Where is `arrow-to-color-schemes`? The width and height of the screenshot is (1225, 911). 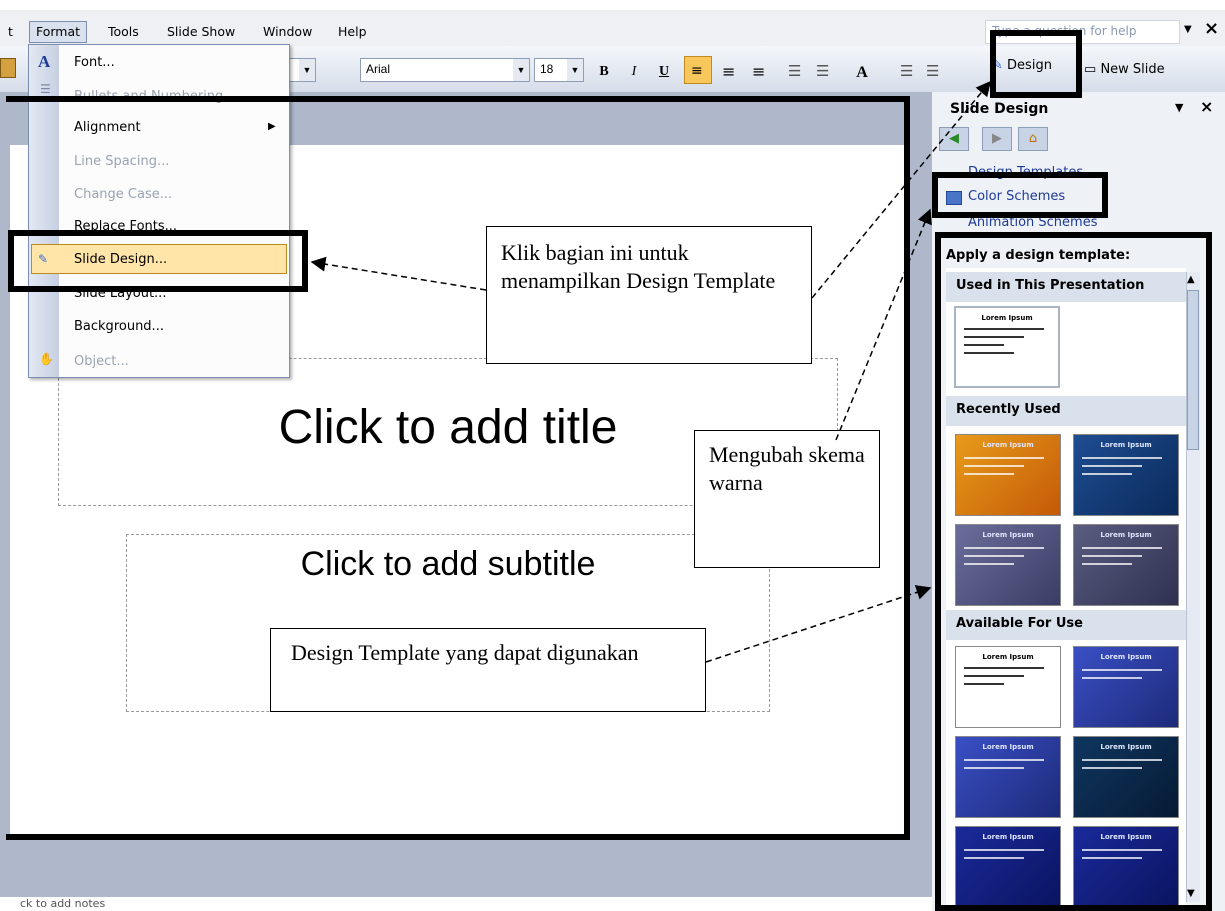 arrow-to-color-schemes is located at coordinates (883, 324).